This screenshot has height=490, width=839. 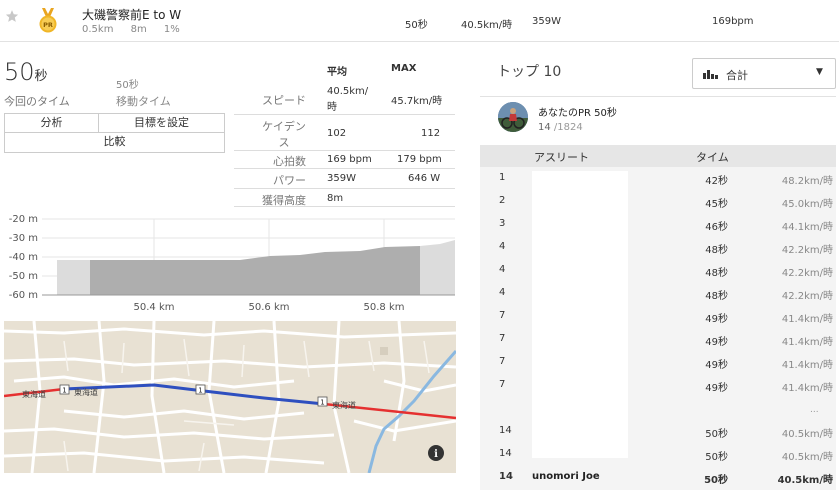 What do you see at coordinates (289, 161) in the screenshot?
I see `stats-label-heart-rate: 心拍数` at bounding box center [289, 161].